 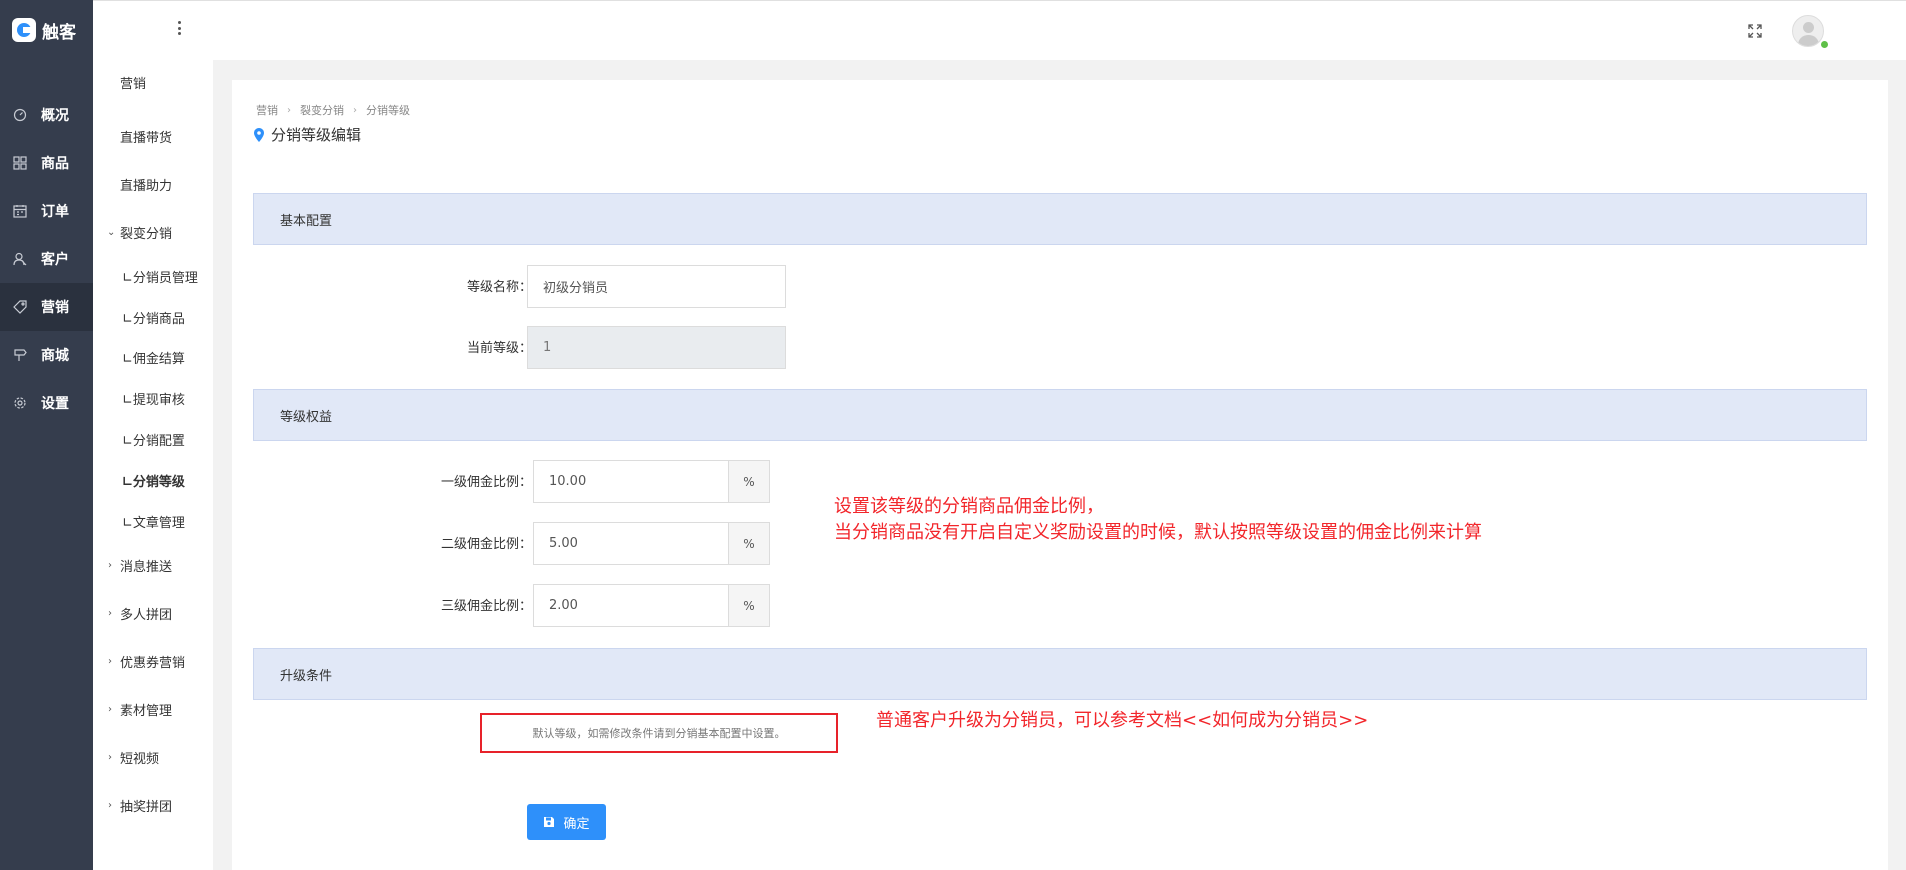 What do you see at coordinates (1158, 532) in the screenshot?
I see `commission-annotation-line2: 当分销商品没有开启自定义奖励设置的时候，默认按照等级设置的佣金比例来计算` at bounding box center [1158, 532].